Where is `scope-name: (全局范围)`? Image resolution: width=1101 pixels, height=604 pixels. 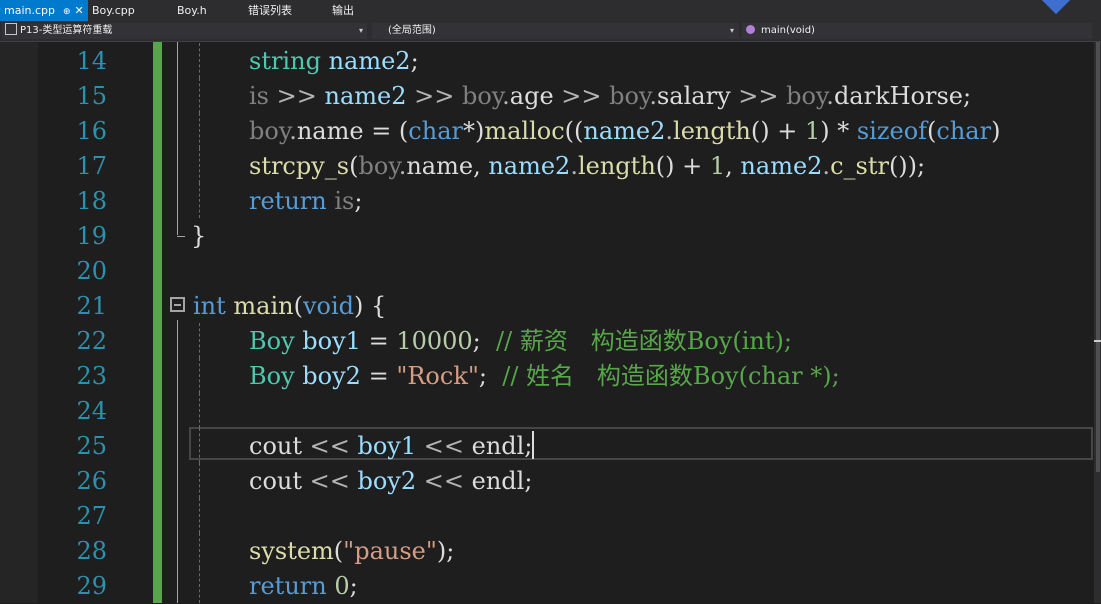
scope-name: (全局范围) is located at coordinates (412, 30).